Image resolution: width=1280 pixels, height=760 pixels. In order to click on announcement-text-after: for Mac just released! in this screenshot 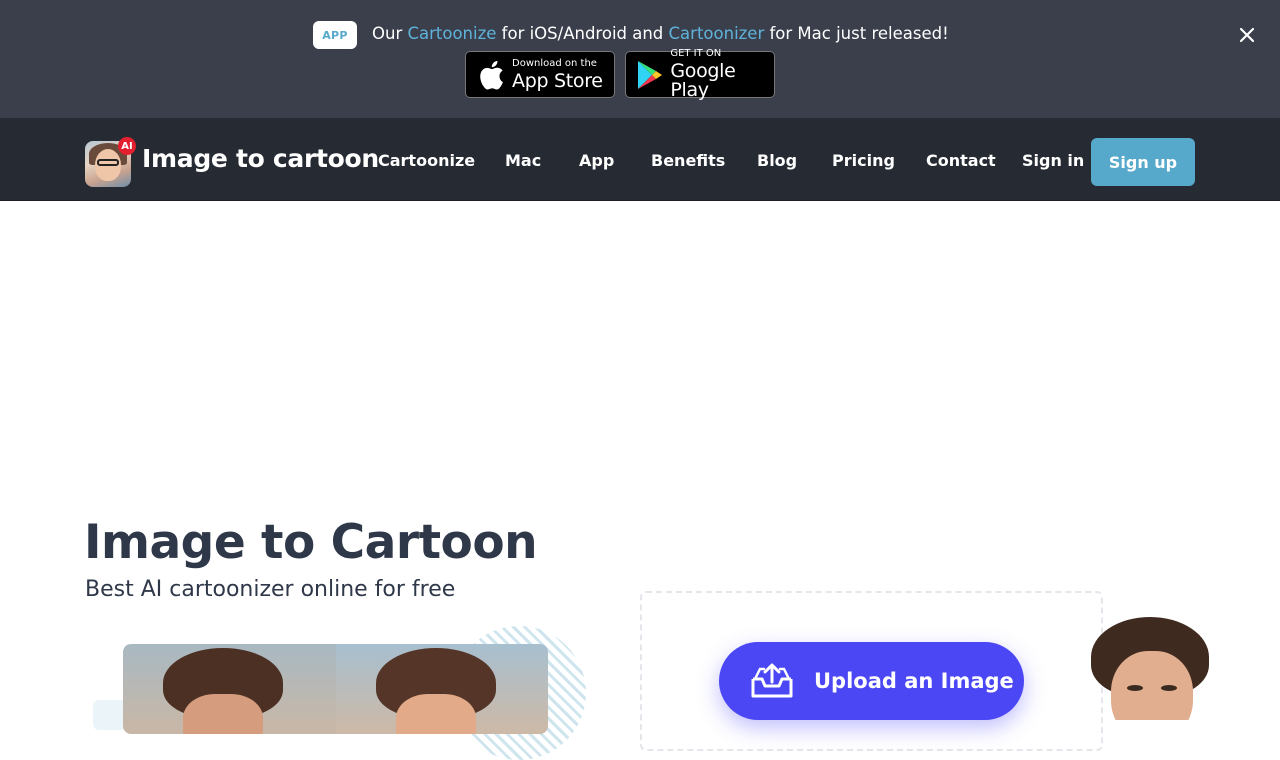, I will do `click(856, 33)`.